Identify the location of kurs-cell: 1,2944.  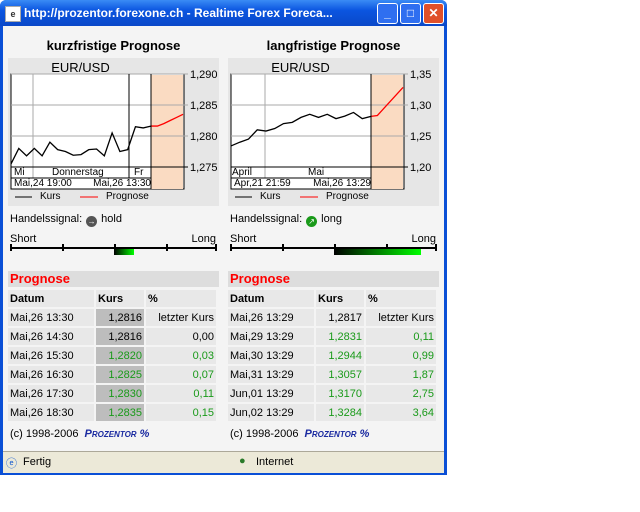
(341, 355).